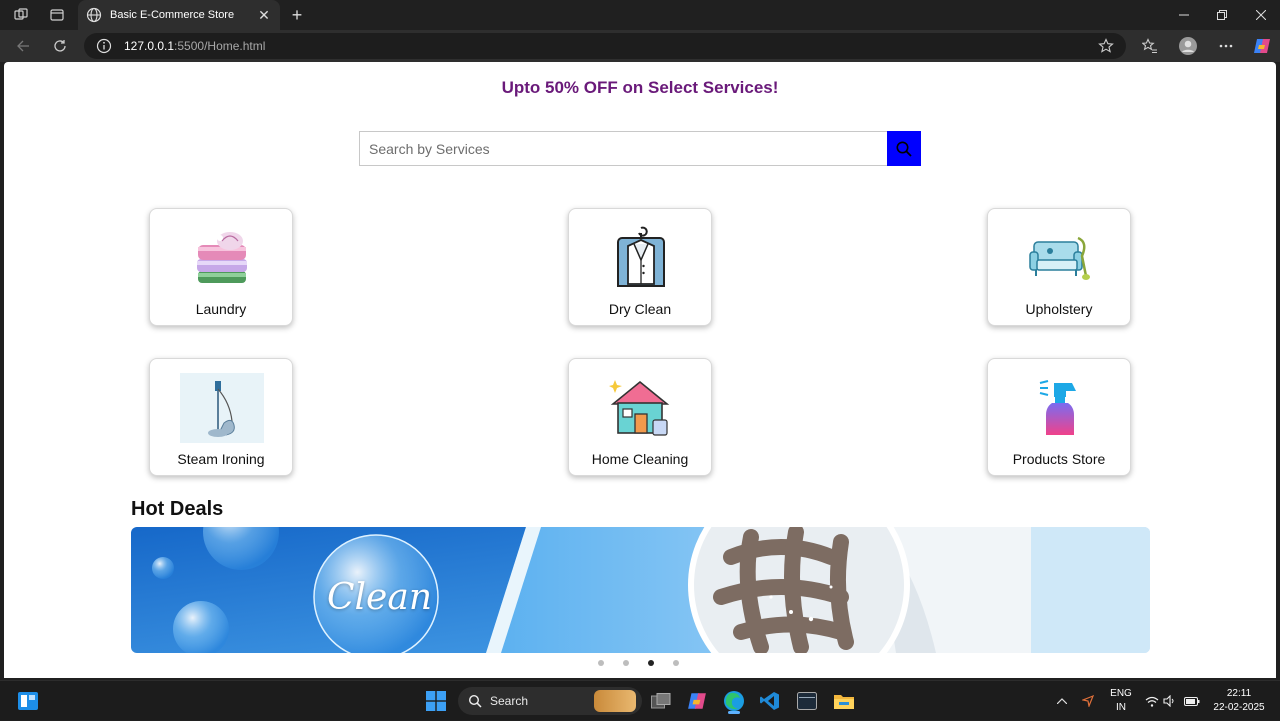 The width and height of the screenshot is (1280, 721). What do you see at coordinates (172, 15) in the screenshot?
I see `tab-title: Basic E-Commerce Store` at bounding box center [172, 15].